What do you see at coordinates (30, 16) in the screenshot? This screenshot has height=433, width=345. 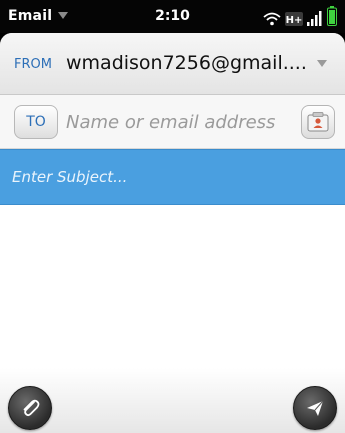 I see `app-menu-label: Email` at bounding box center [30, 16].